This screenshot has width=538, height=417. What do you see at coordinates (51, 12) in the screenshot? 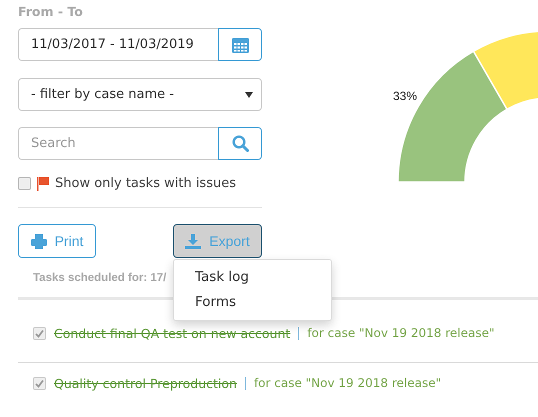
I see `date-range-label: From - To` at bounding box center [51, 12].